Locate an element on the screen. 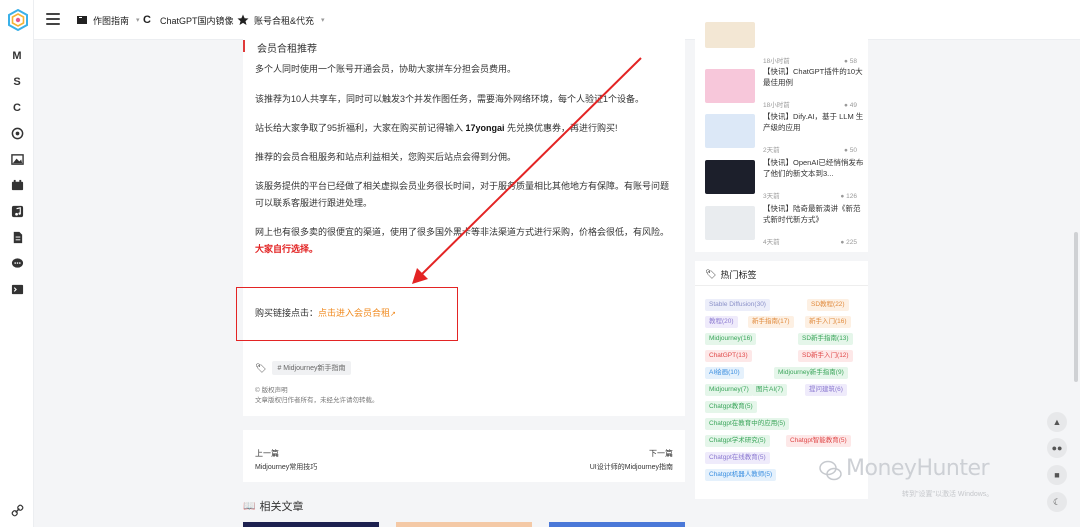  hot-tag: Midjourney新手指南(9) is located at coordinates (811, 373).